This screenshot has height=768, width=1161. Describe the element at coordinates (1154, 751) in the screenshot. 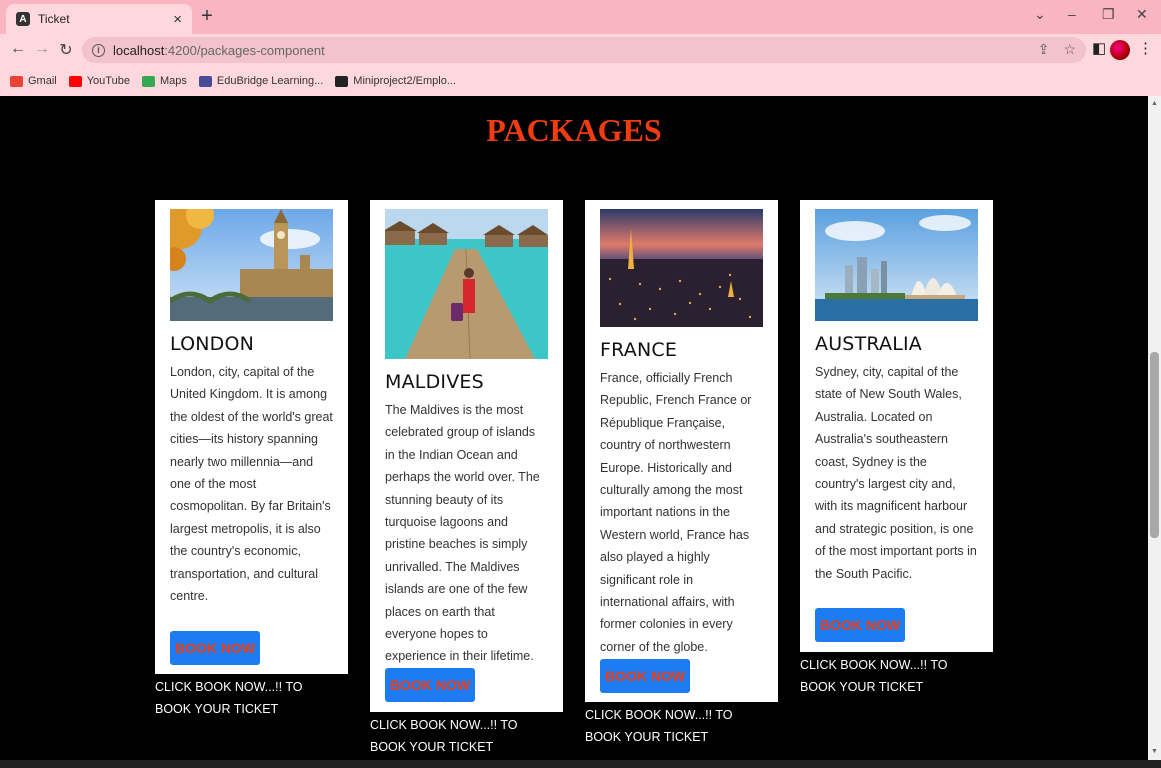

I see `scroll-down-icon: ▼` at that location.